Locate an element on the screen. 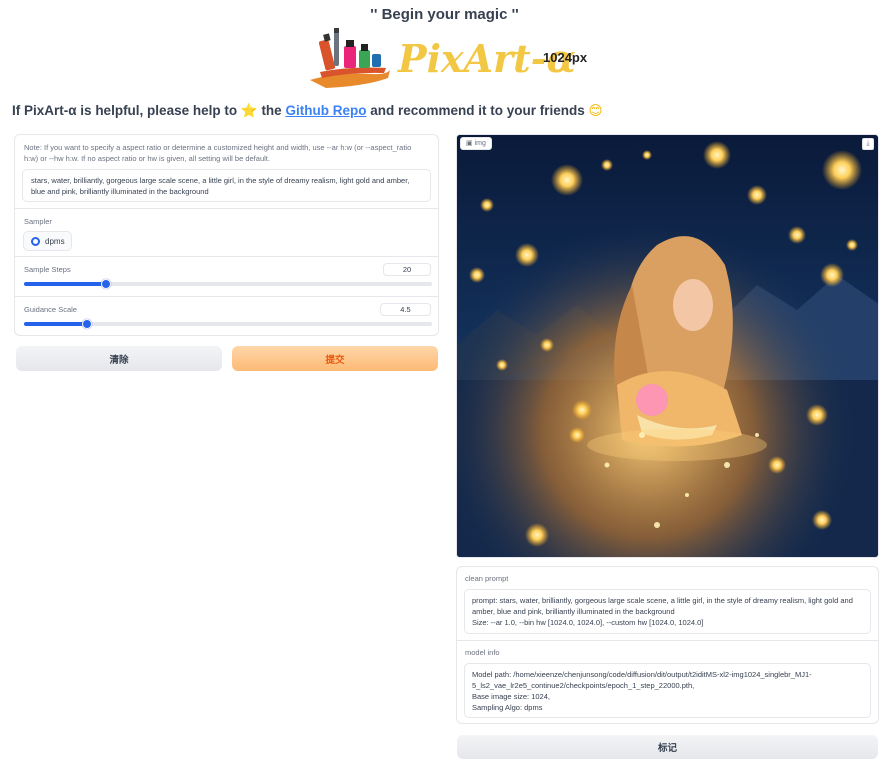  banner-suffix: and recommend it to your friends is located at coordinates (477, 110).